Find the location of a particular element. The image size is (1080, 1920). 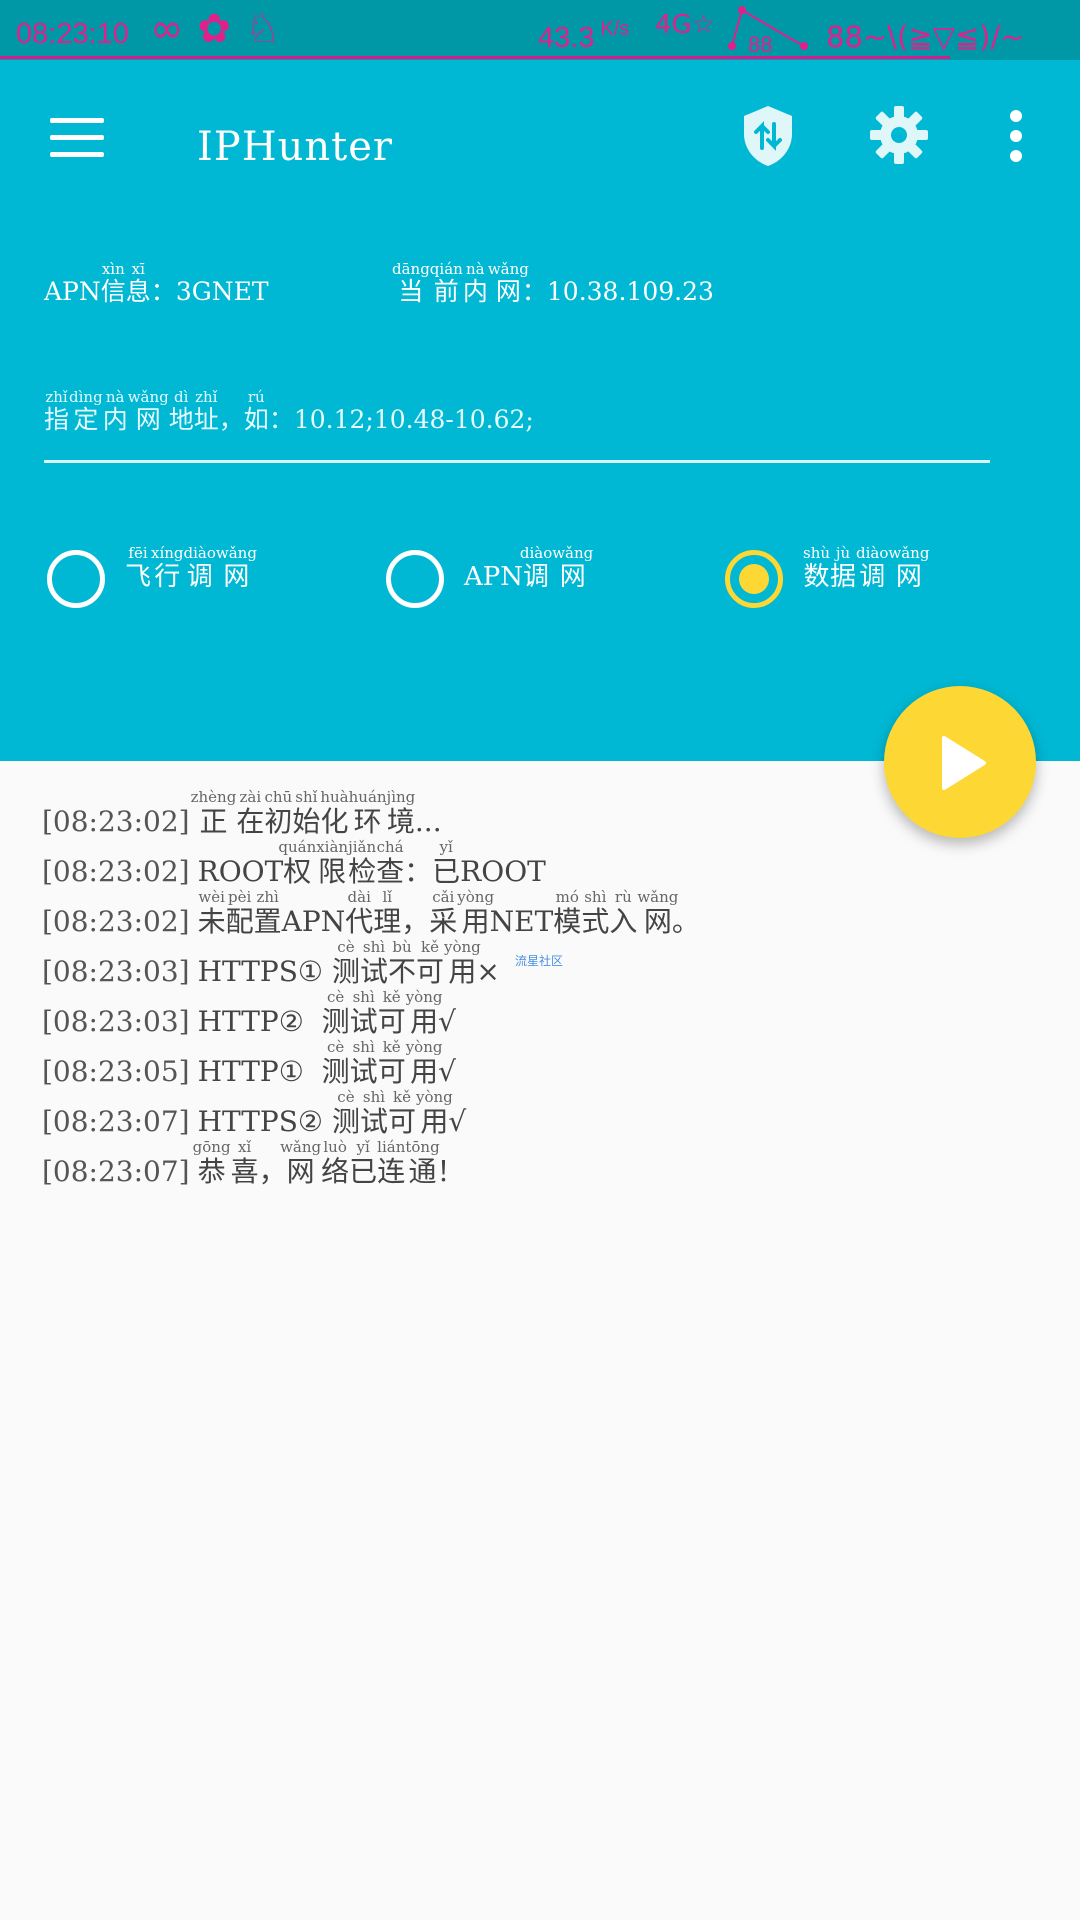

log-message-text: HTTPS② is located at coordinates (260, 1121).